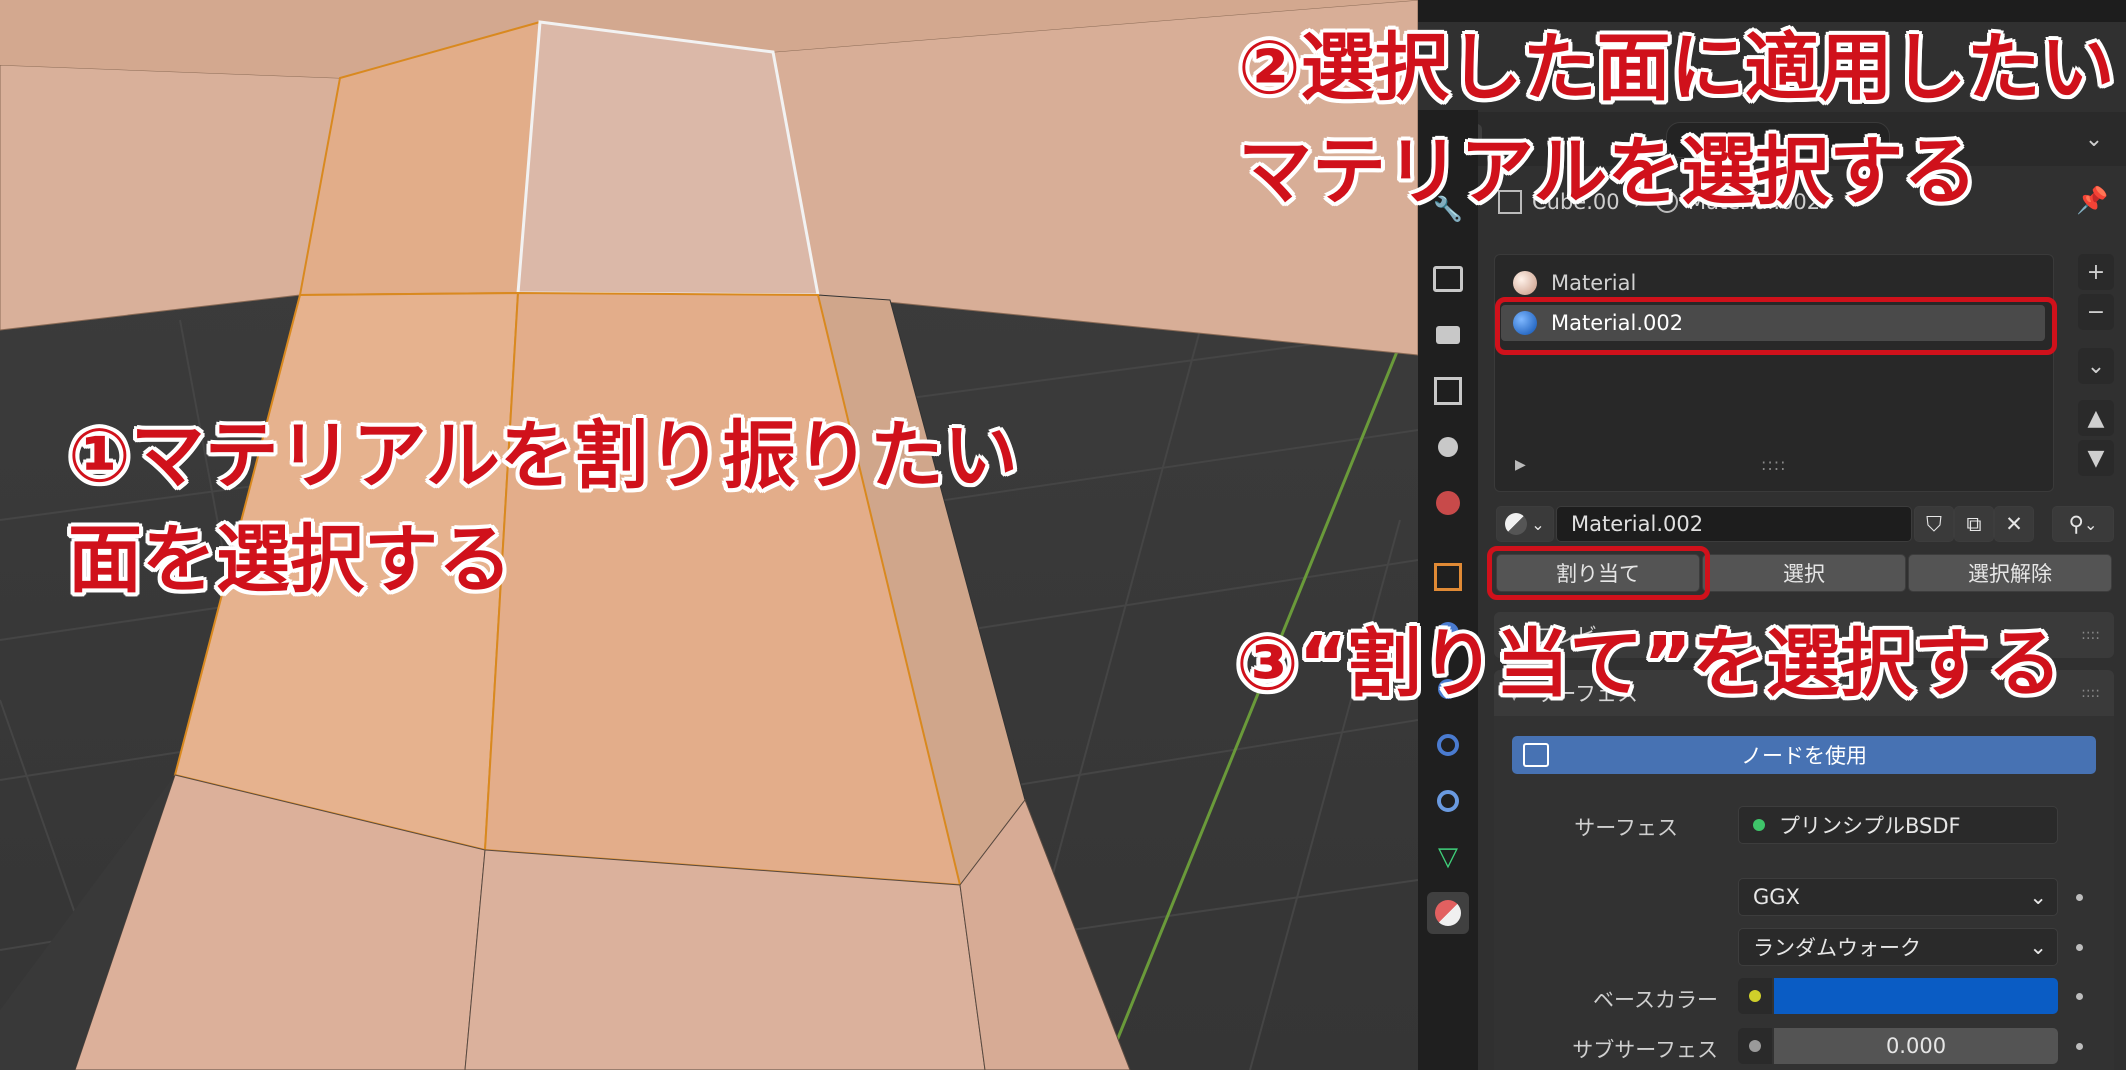  I want to click on triangle-up-icon: ▲, so click(2096, 418).